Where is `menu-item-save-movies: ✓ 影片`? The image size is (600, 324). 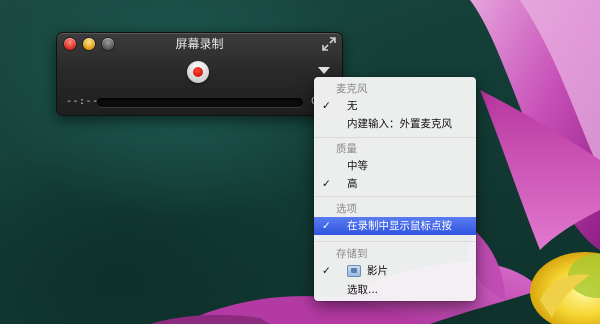 menu-item-save-movies: ✓ 影片 is located at coordinates (395, 271).